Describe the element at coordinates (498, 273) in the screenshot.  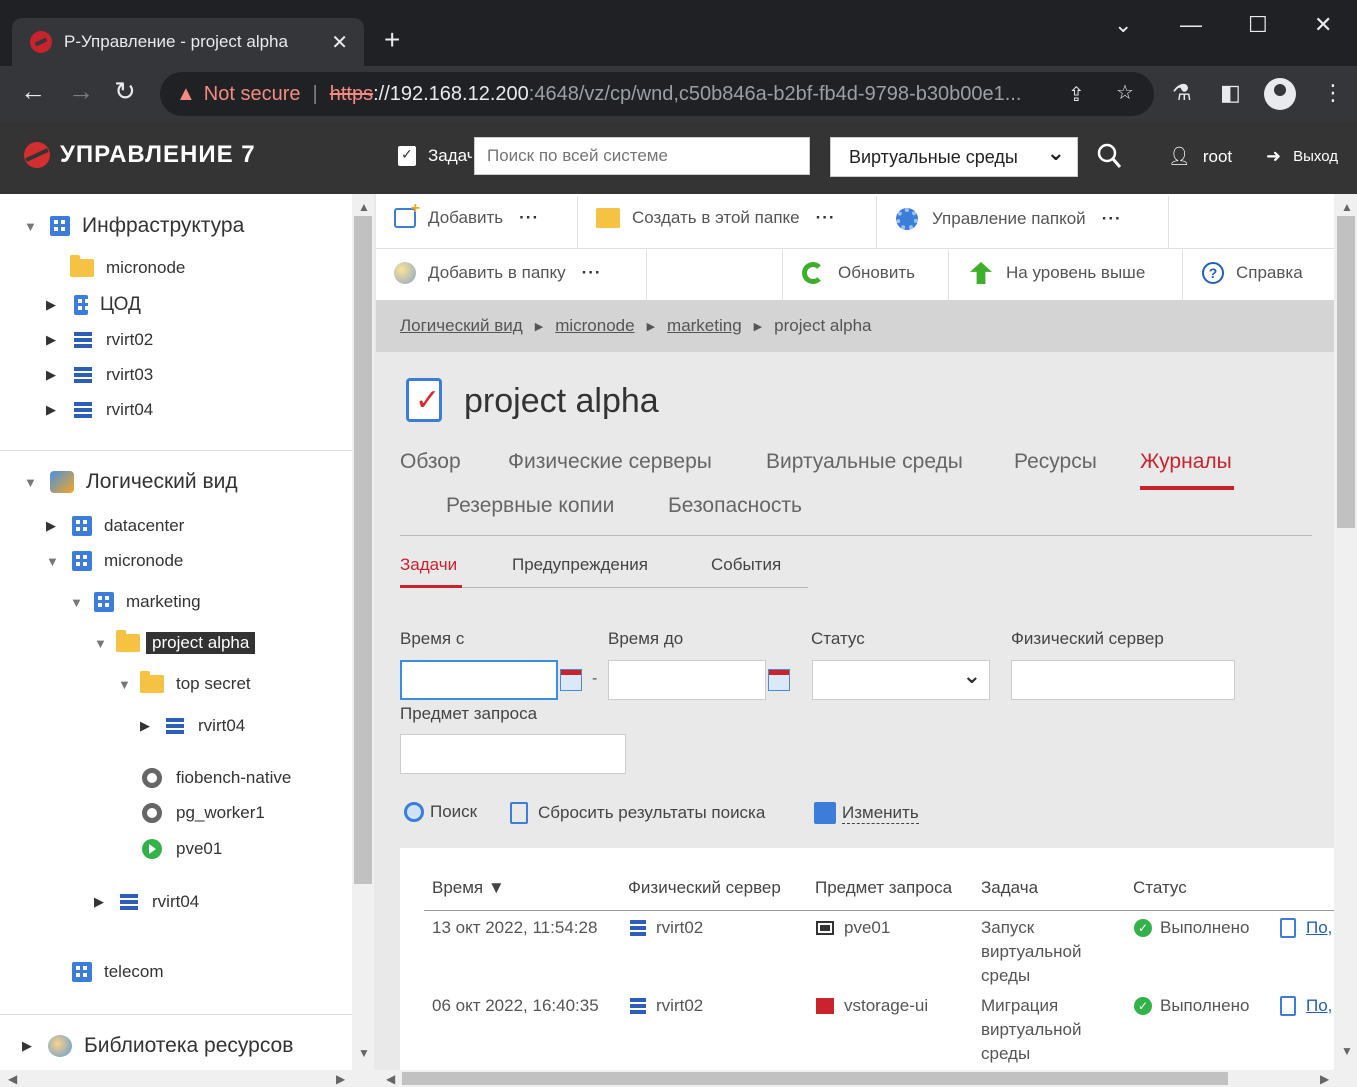
I see `add-to-folder-button: Добавить в папку ···` at that location.